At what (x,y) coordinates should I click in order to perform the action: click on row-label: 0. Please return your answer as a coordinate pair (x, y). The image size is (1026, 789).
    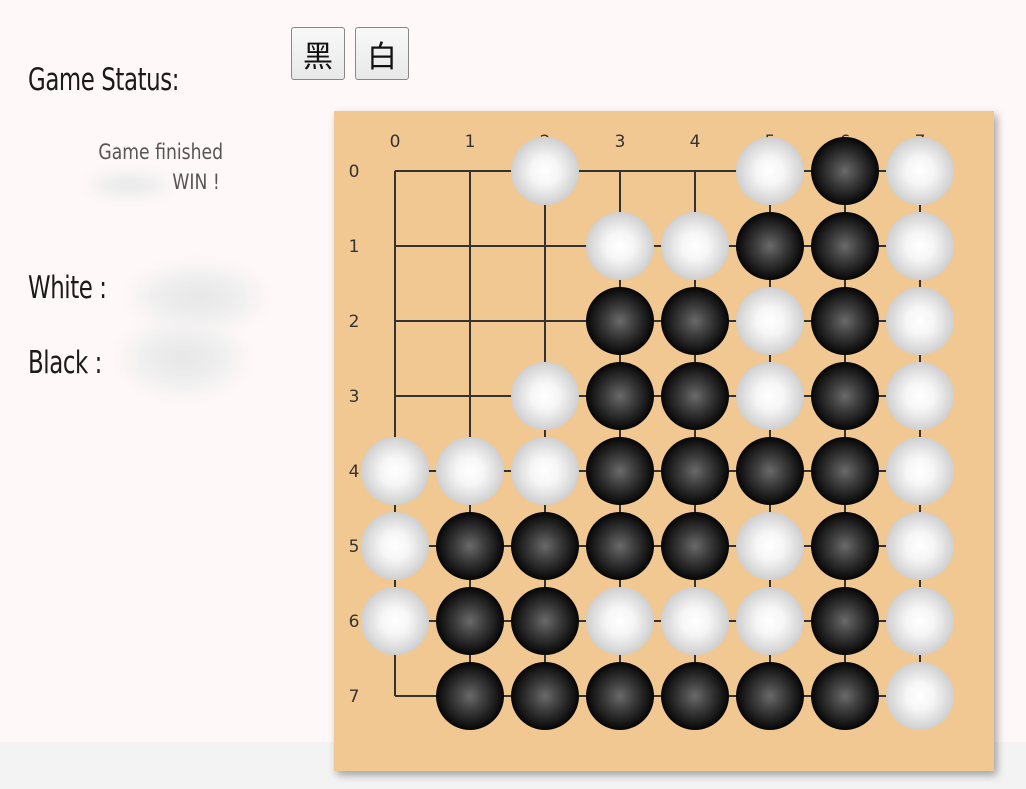
    Looking at the image, I should click on (354, 172).